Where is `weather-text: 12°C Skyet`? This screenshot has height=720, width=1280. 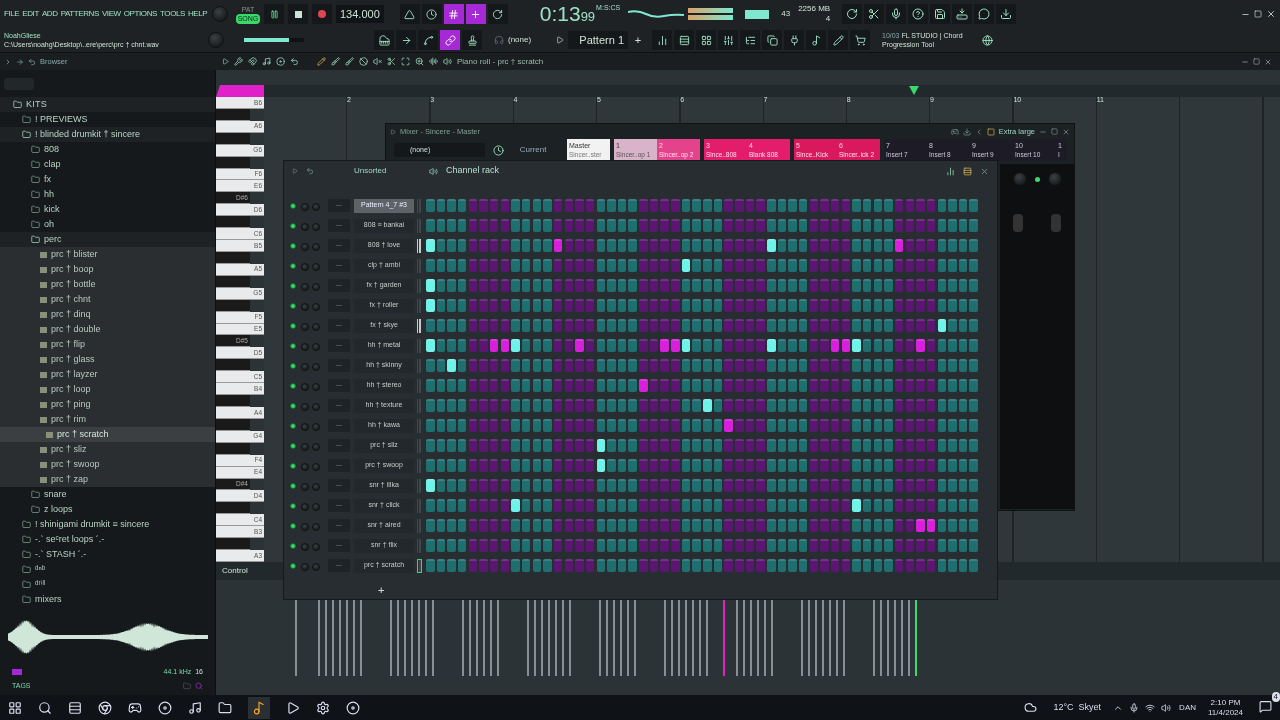
weather-text: 12°C Skyet is located at coordinates (1077, 707).